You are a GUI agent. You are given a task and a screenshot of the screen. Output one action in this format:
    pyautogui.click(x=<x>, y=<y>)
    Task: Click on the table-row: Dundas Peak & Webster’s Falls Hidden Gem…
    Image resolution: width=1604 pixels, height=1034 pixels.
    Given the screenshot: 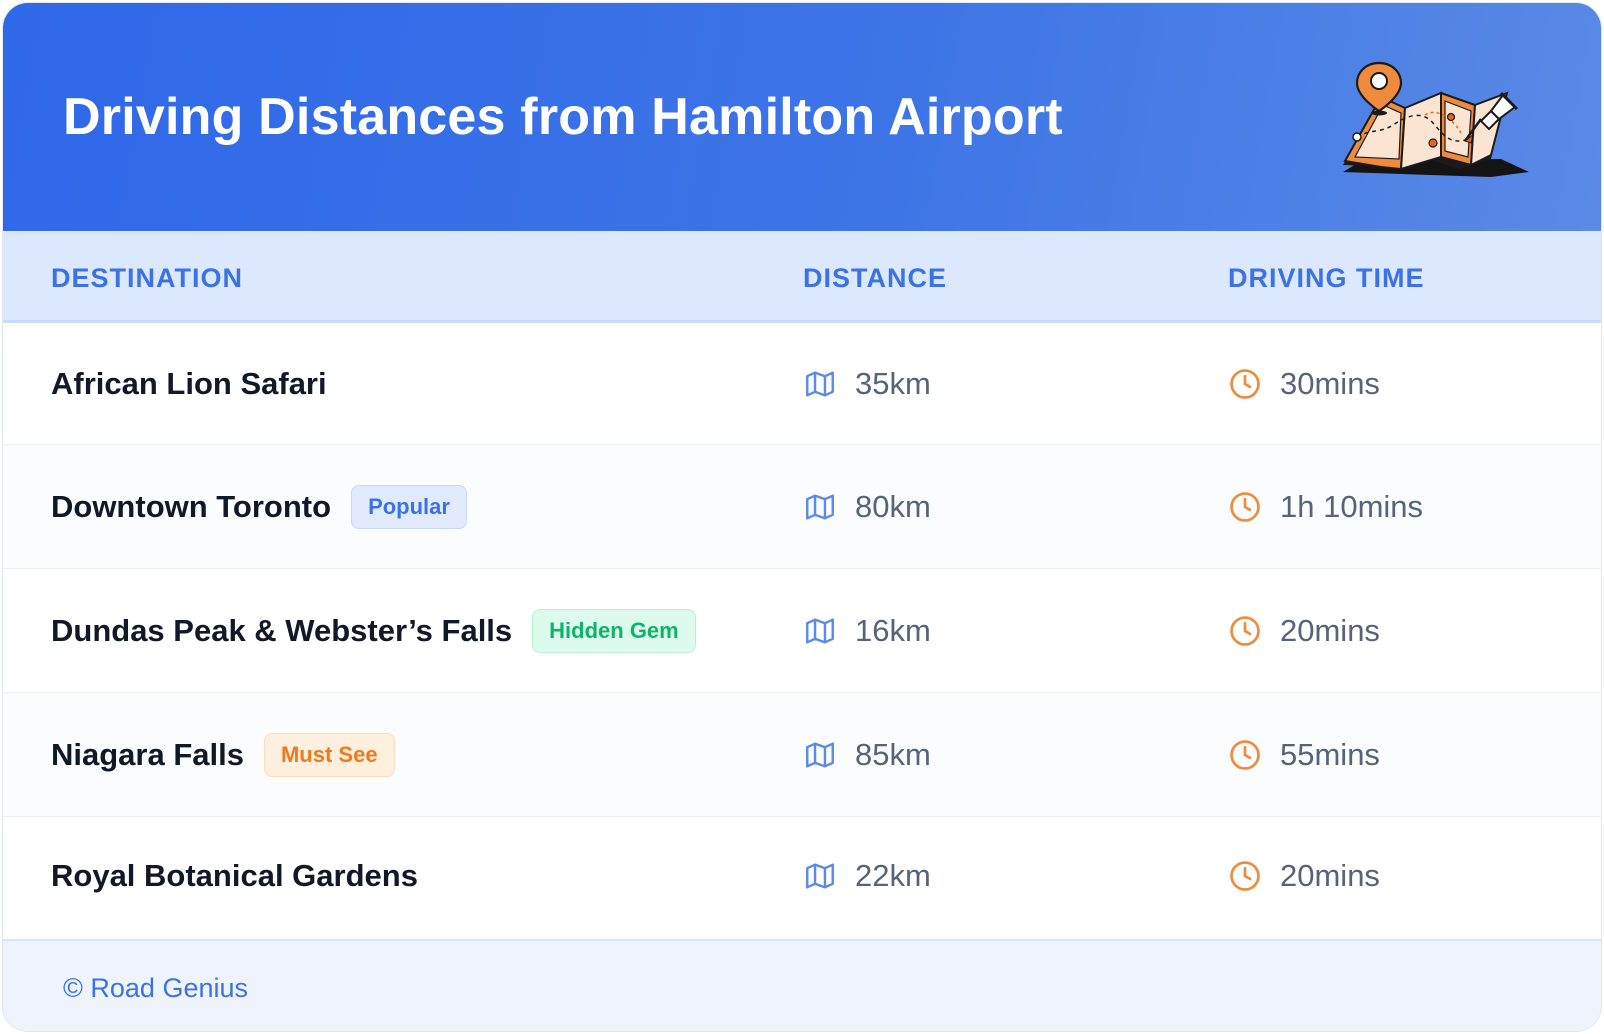 What is the action you would take?
    pyautogui.click(x=802, y=631)
    